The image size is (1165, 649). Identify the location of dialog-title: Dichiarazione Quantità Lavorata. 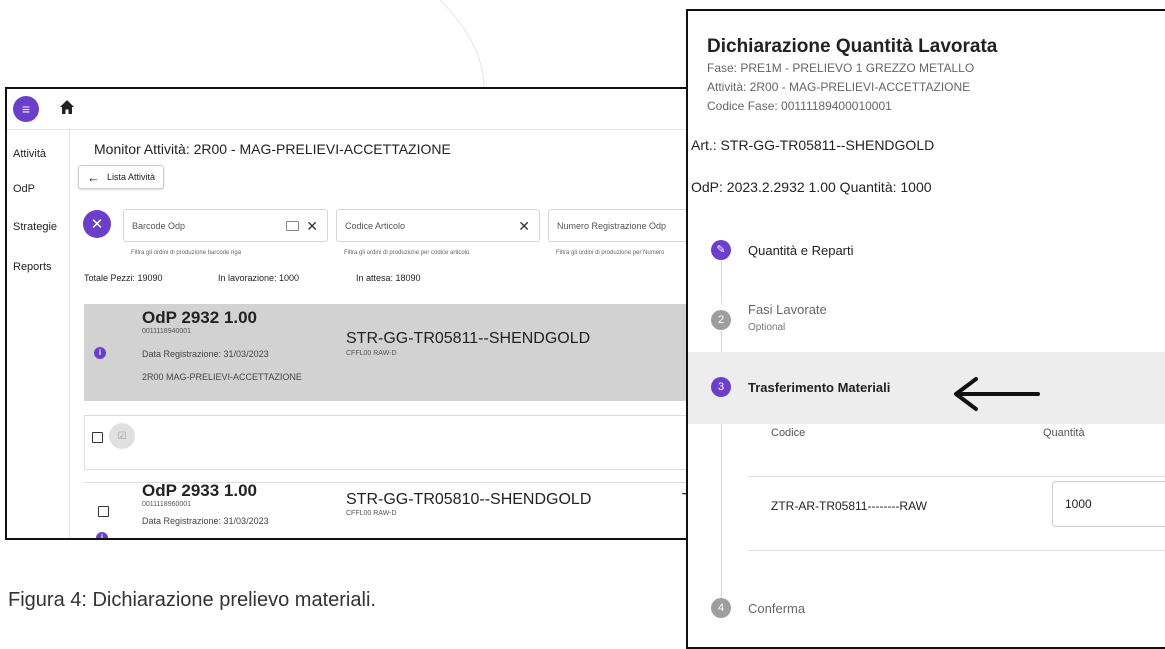
(852, 46).